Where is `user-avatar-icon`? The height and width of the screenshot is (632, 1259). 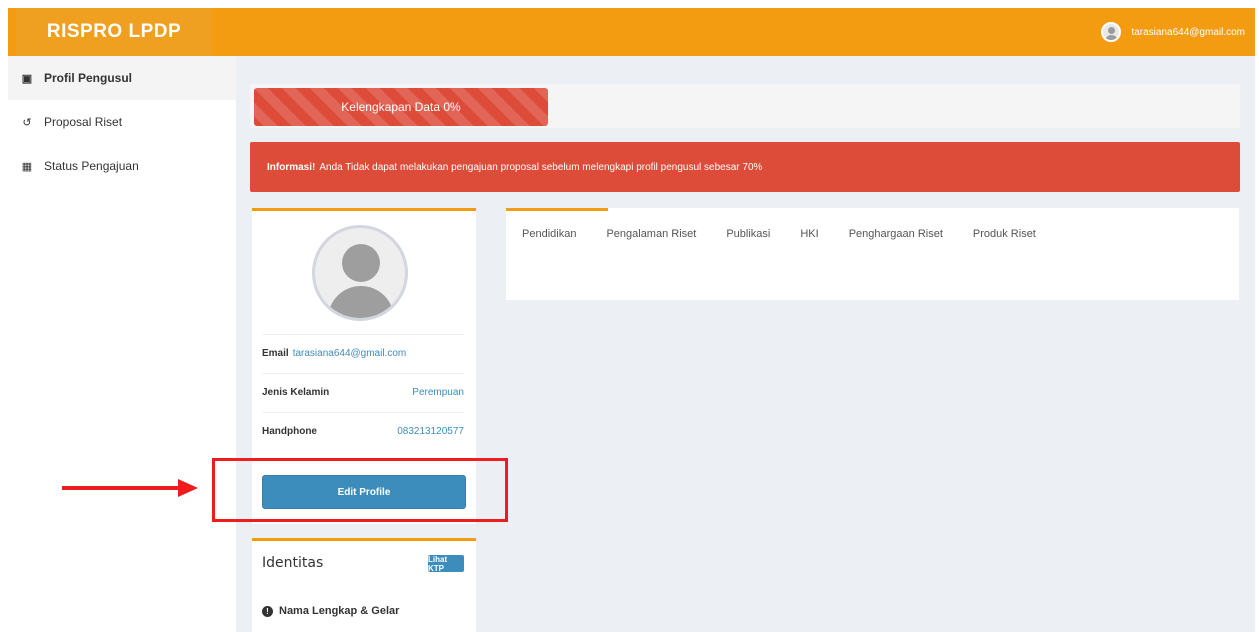 user-avatar-icon is located at coordinates (1111, 32).